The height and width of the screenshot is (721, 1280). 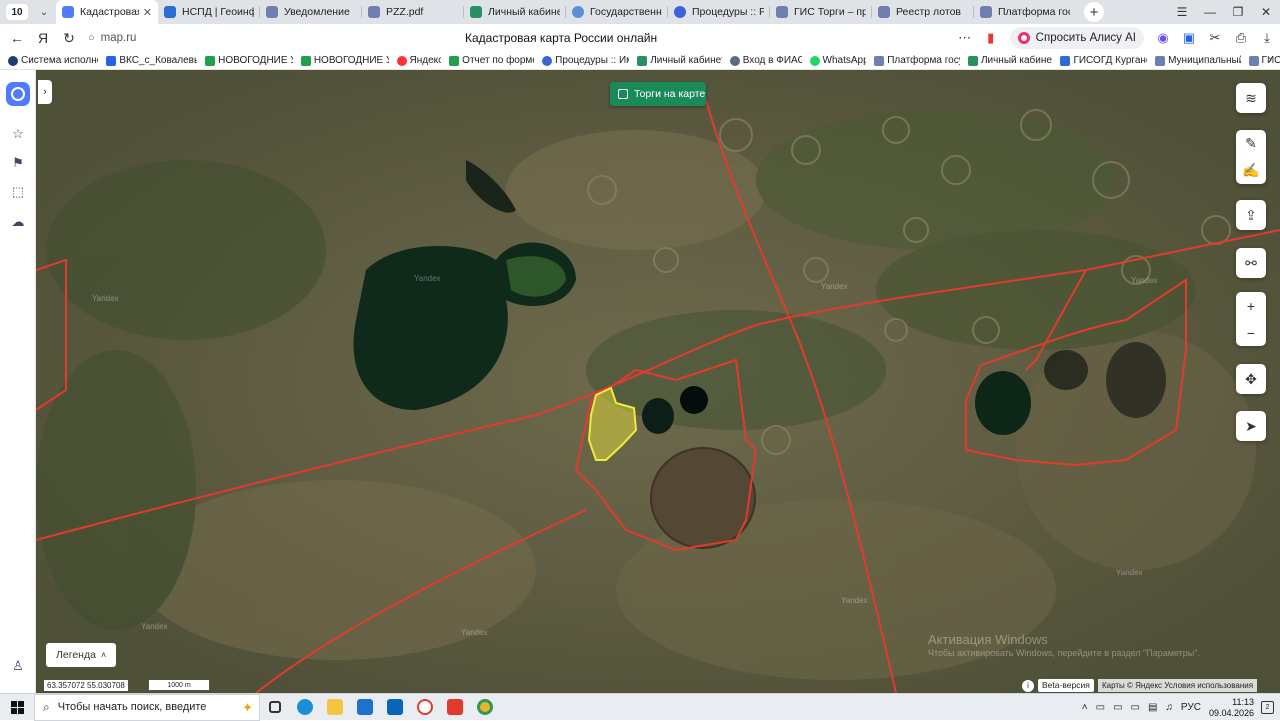 What do you see at coordinates (311, 12) in the screenshot?
I see `tab-notification: Уведомление` at bounding box center [311, 12].